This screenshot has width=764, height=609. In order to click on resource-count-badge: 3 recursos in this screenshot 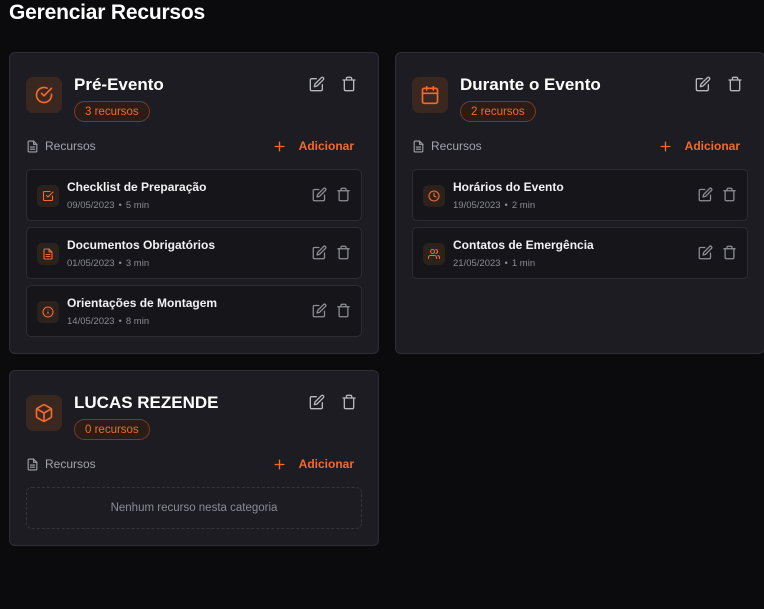, I will do `click(112, 111)`.